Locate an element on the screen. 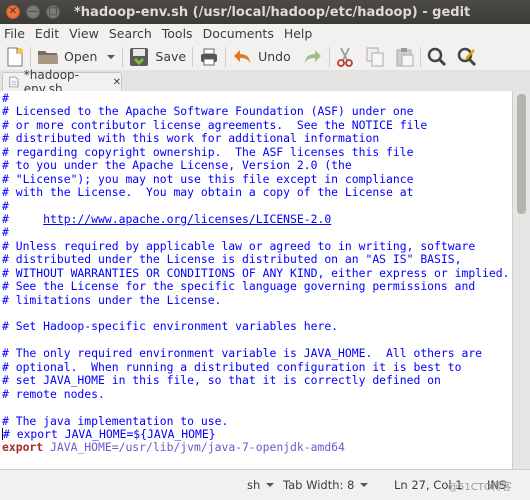  undo-button: Undo is located at coordinates (261, 57).